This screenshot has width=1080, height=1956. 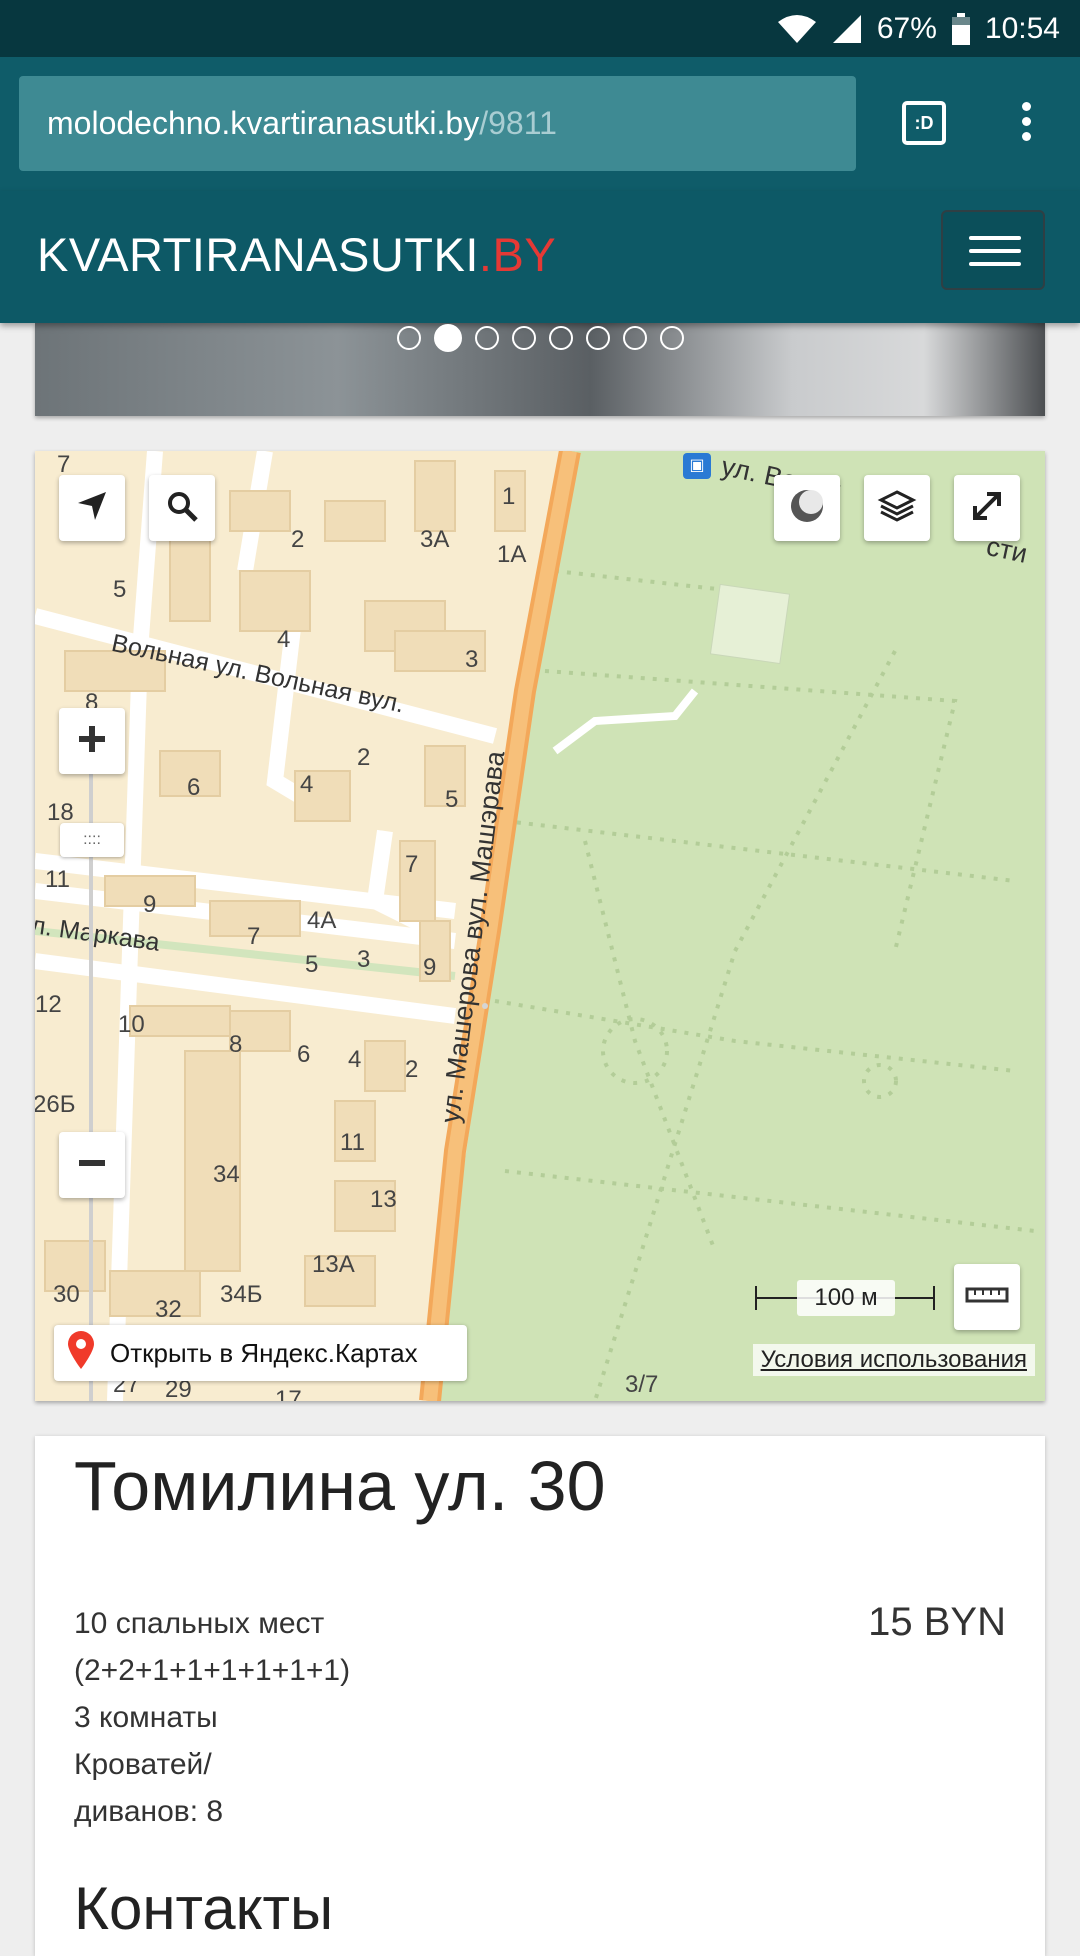 I want to click on house-number: 13, so click(x=383, y=1199).